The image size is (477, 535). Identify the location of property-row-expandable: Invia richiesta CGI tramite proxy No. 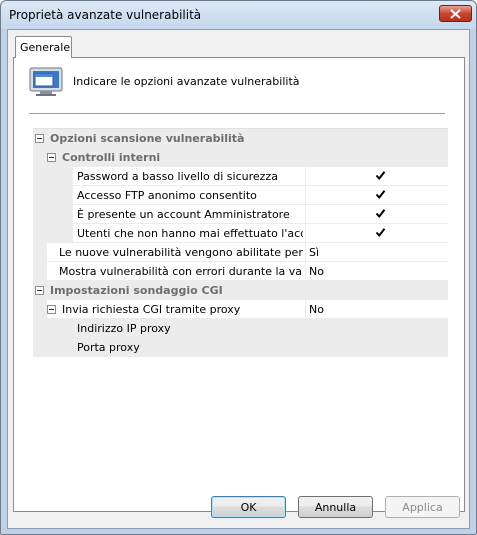
(240, 309).